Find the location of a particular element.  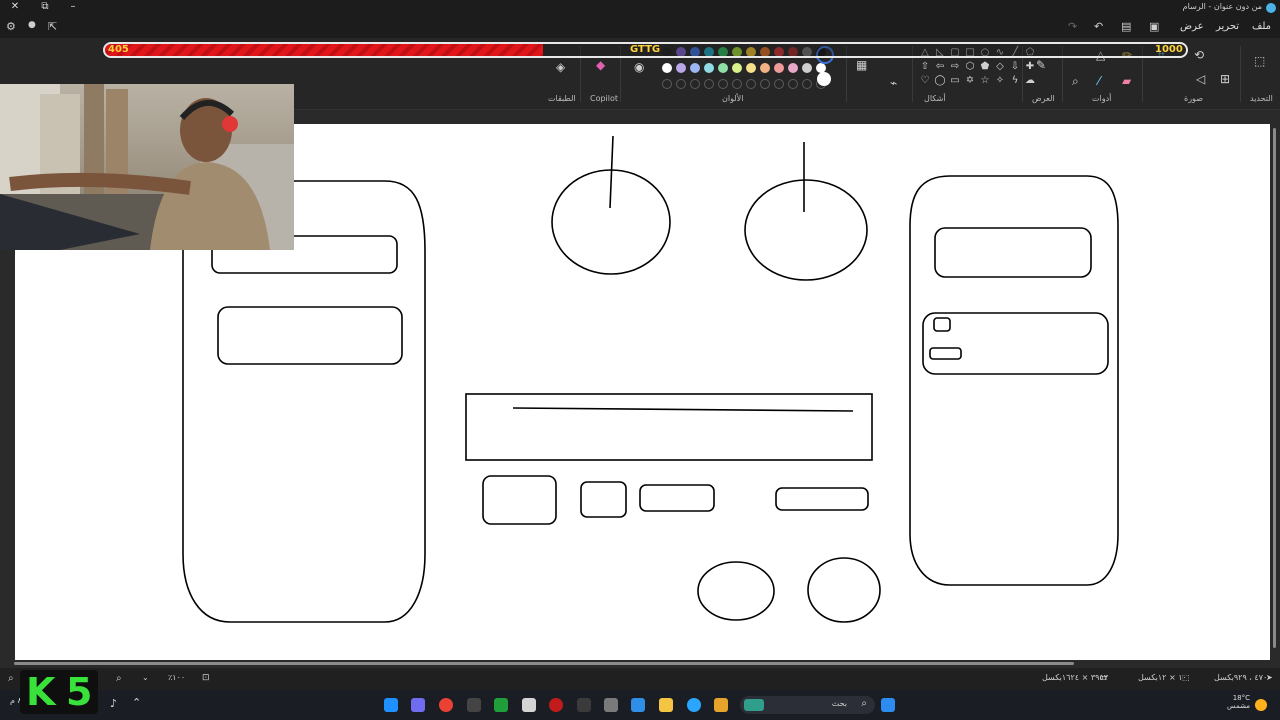

obs-icon is located at coordinates (584, 705).